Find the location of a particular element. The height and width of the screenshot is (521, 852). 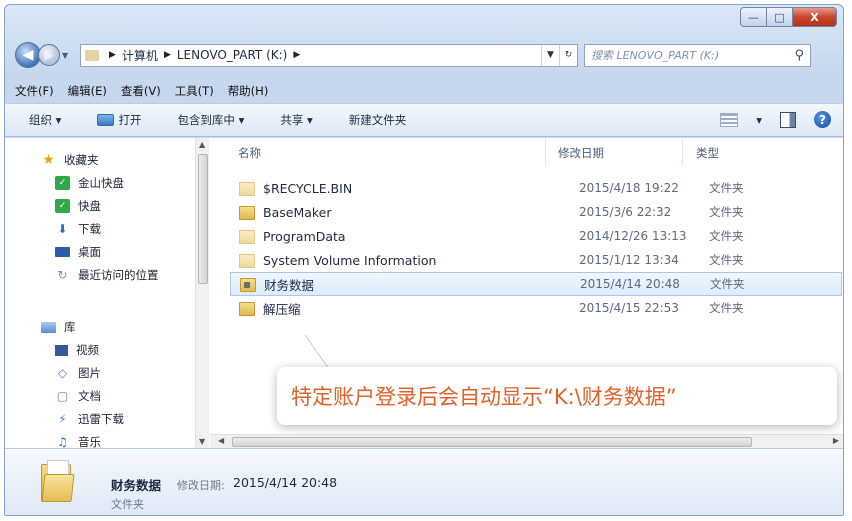

video-icon is located at coordinates (61, 350).